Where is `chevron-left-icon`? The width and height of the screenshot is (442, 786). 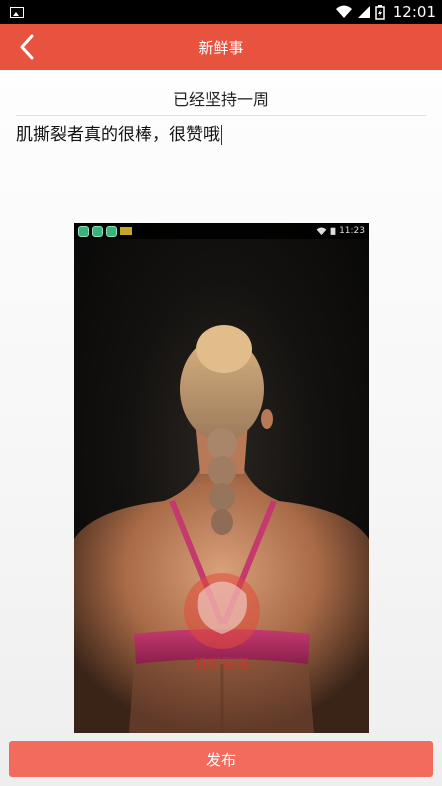
chevron-left-icon is located at coordinates (27, 47).